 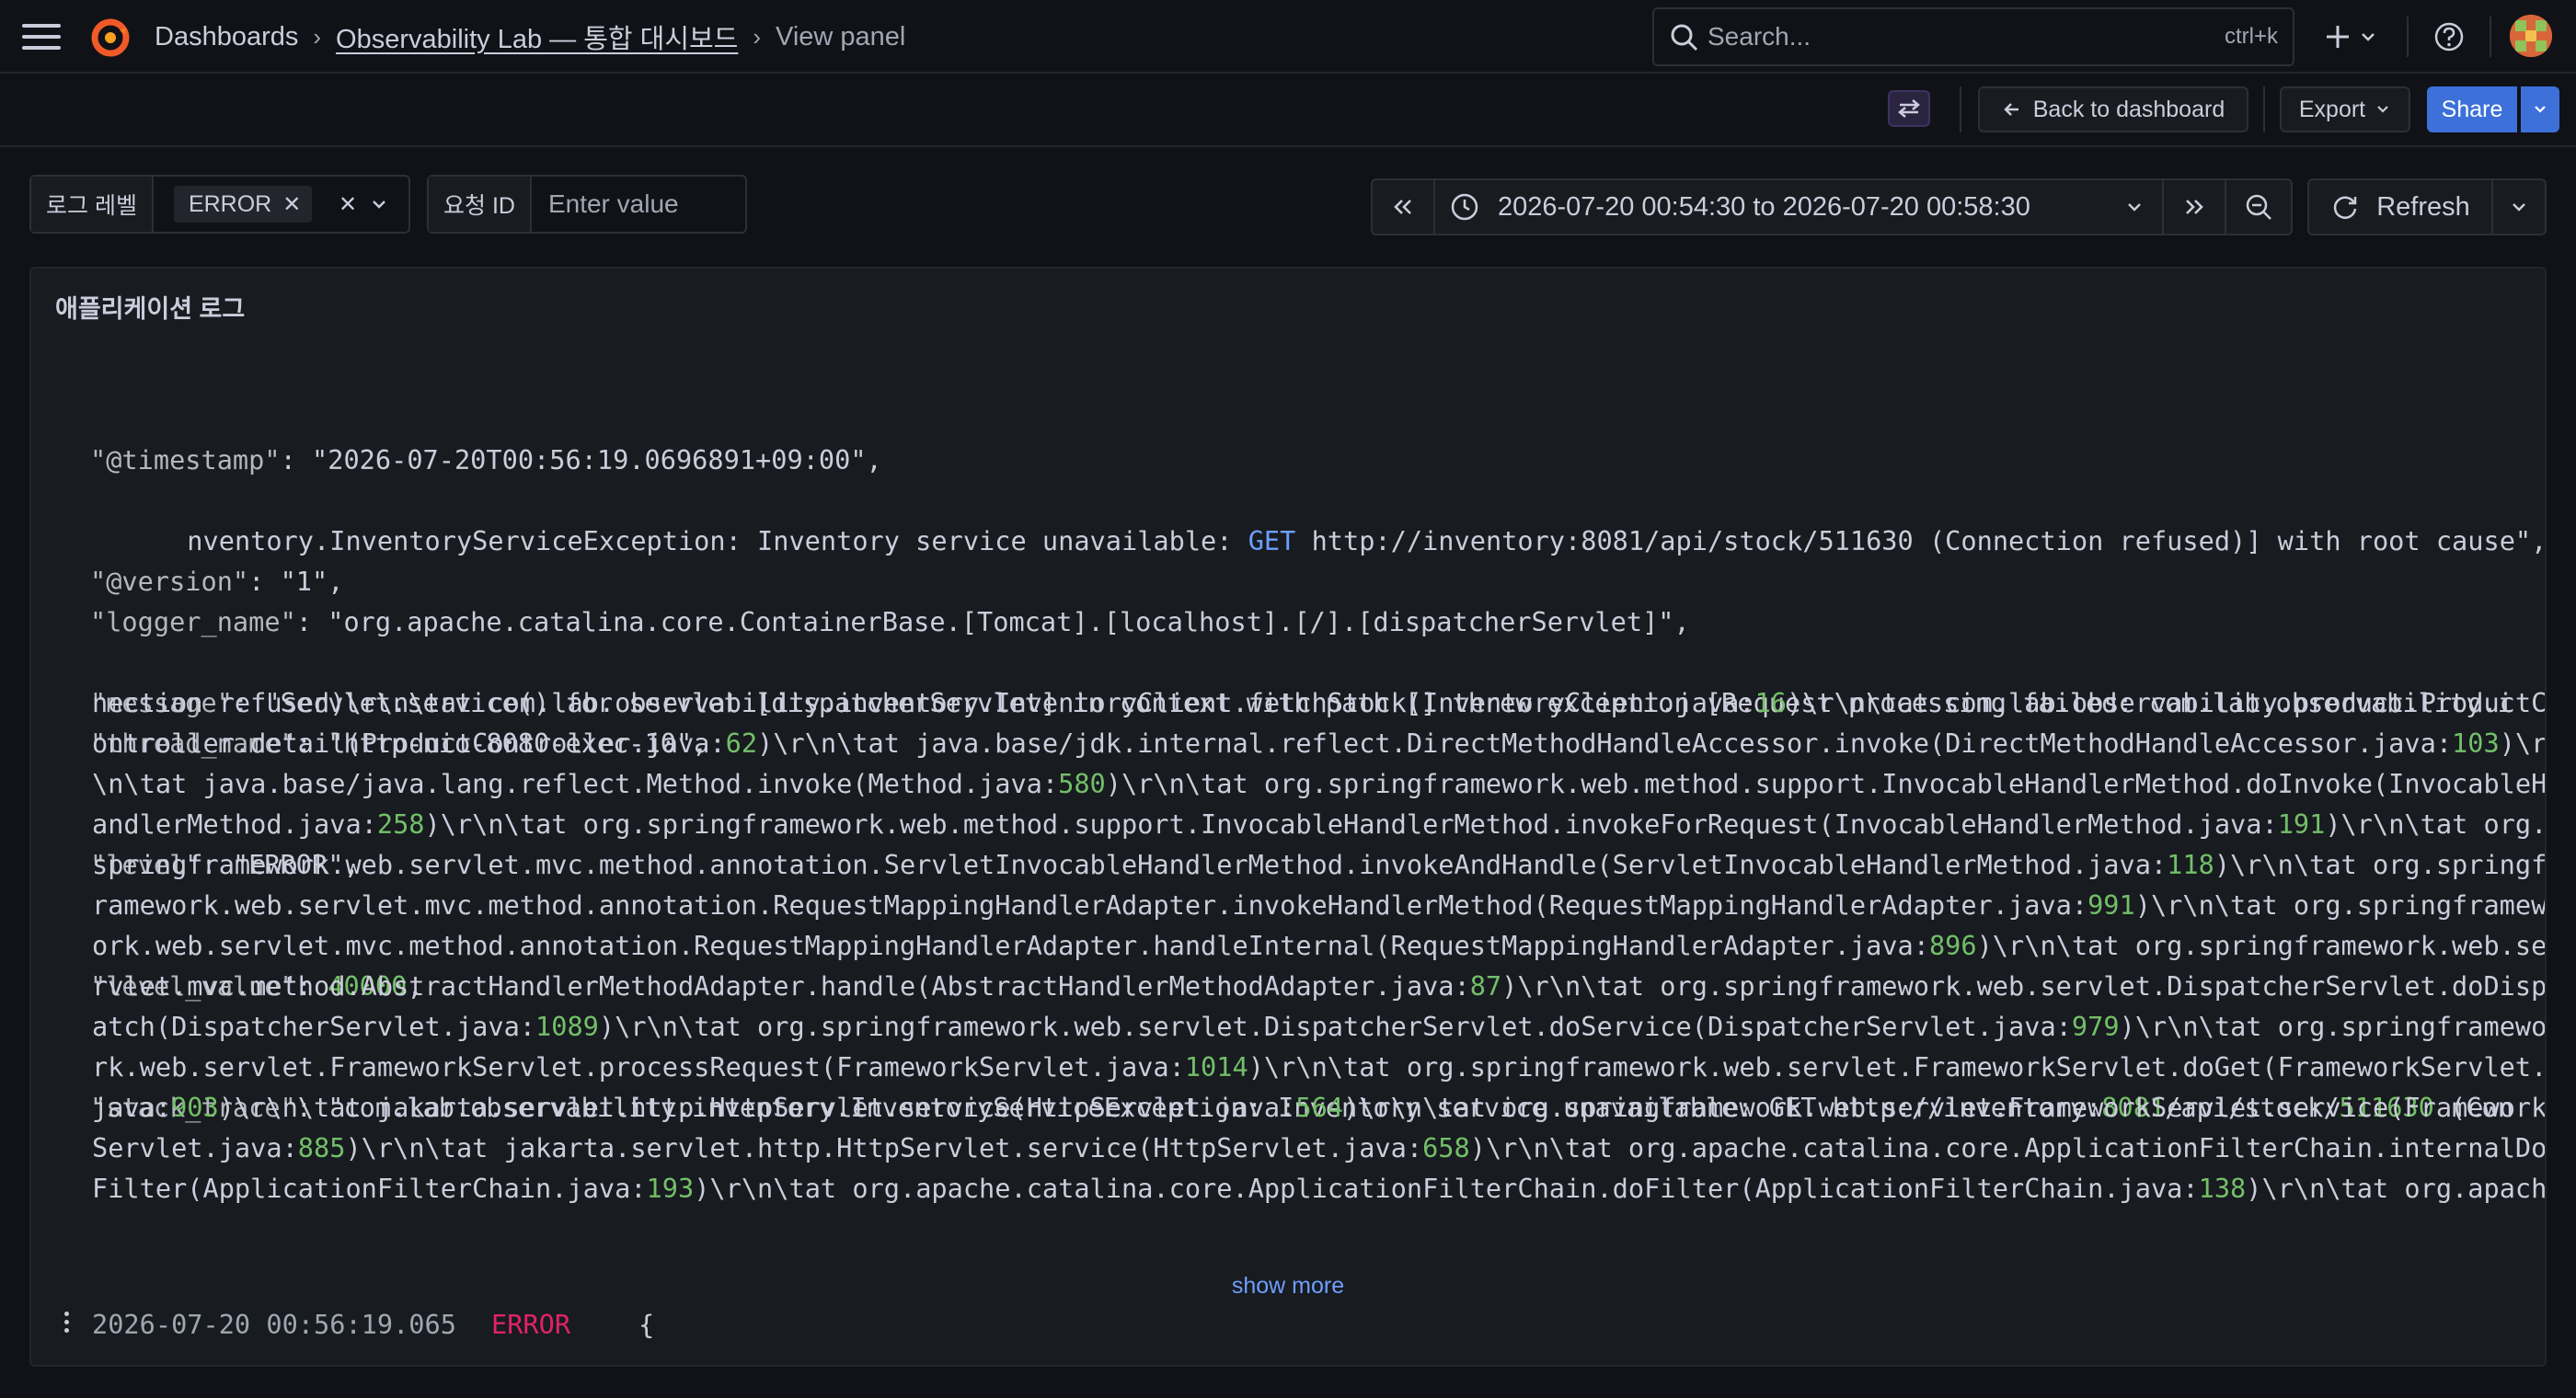 I want to click on share-menu-button, so click(x=2540, y=109).